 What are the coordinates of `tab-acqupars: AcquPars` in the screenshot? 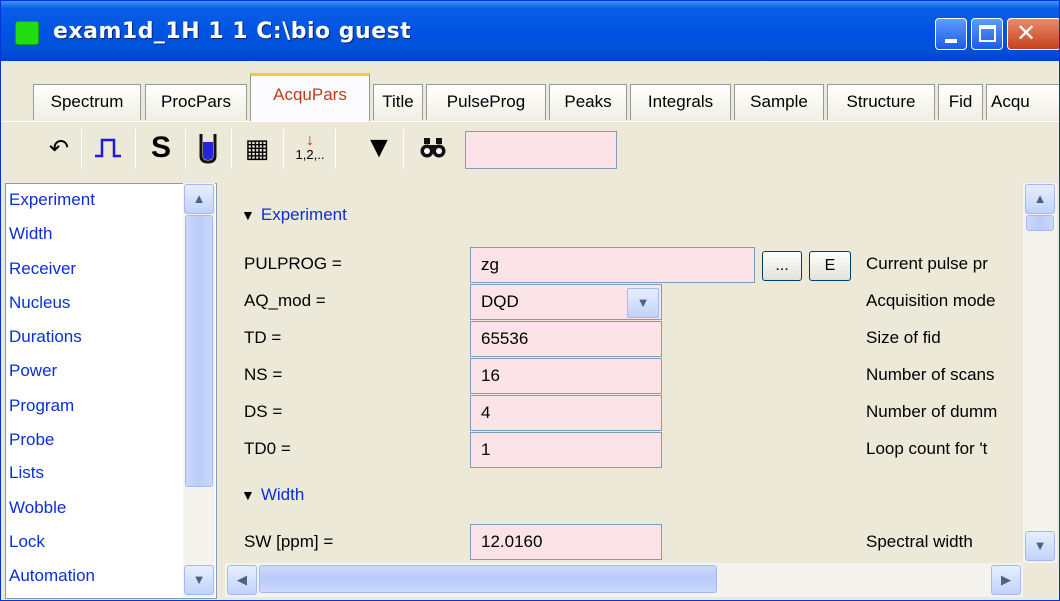 It's located at (310, 97).